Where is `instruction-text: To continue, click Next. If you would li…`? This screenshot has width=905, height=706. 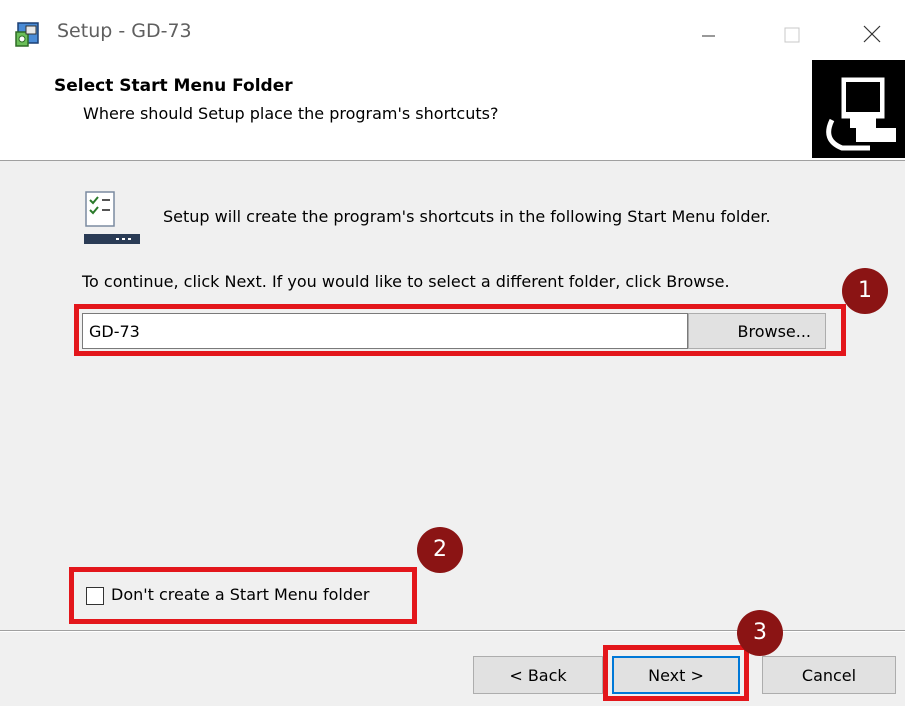 instruction-text: To continue, click Next. If you would li… is located at coordinates (406, 281).